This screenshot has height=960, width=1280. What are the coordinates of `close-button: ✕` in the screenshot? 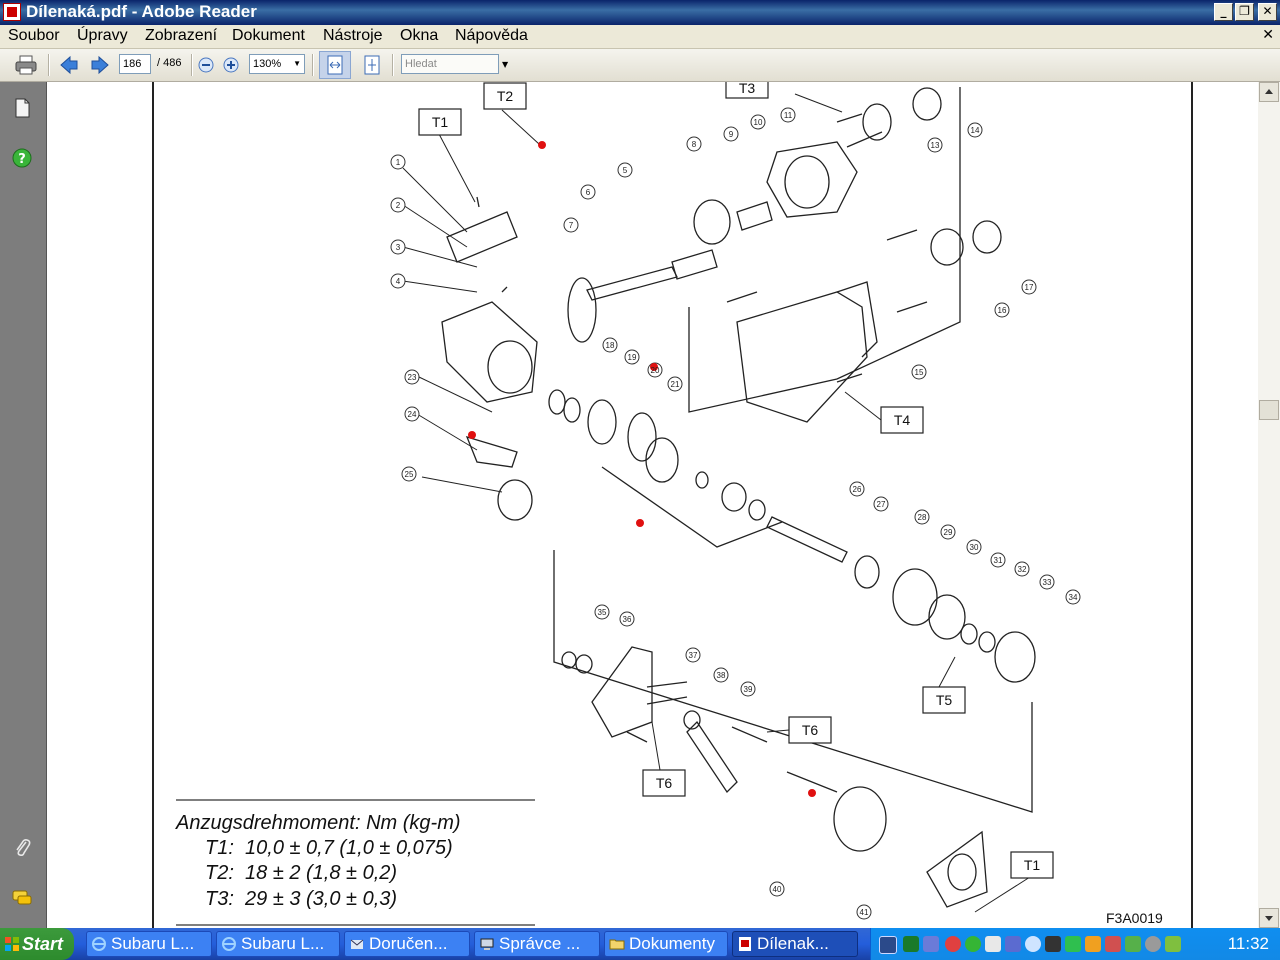 It's located at (1267, 12).